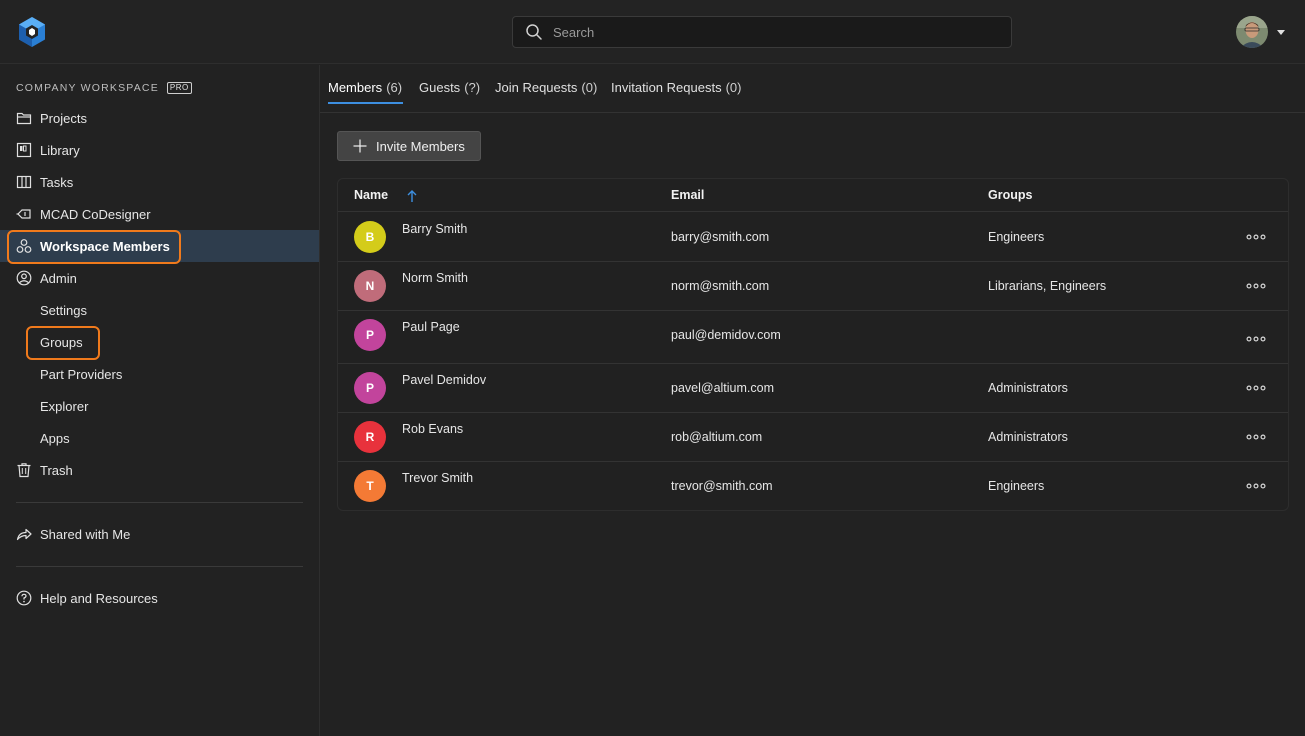  I want to click on sidebar-item-shared-with-me: Shared with Me, so click(159, 534).